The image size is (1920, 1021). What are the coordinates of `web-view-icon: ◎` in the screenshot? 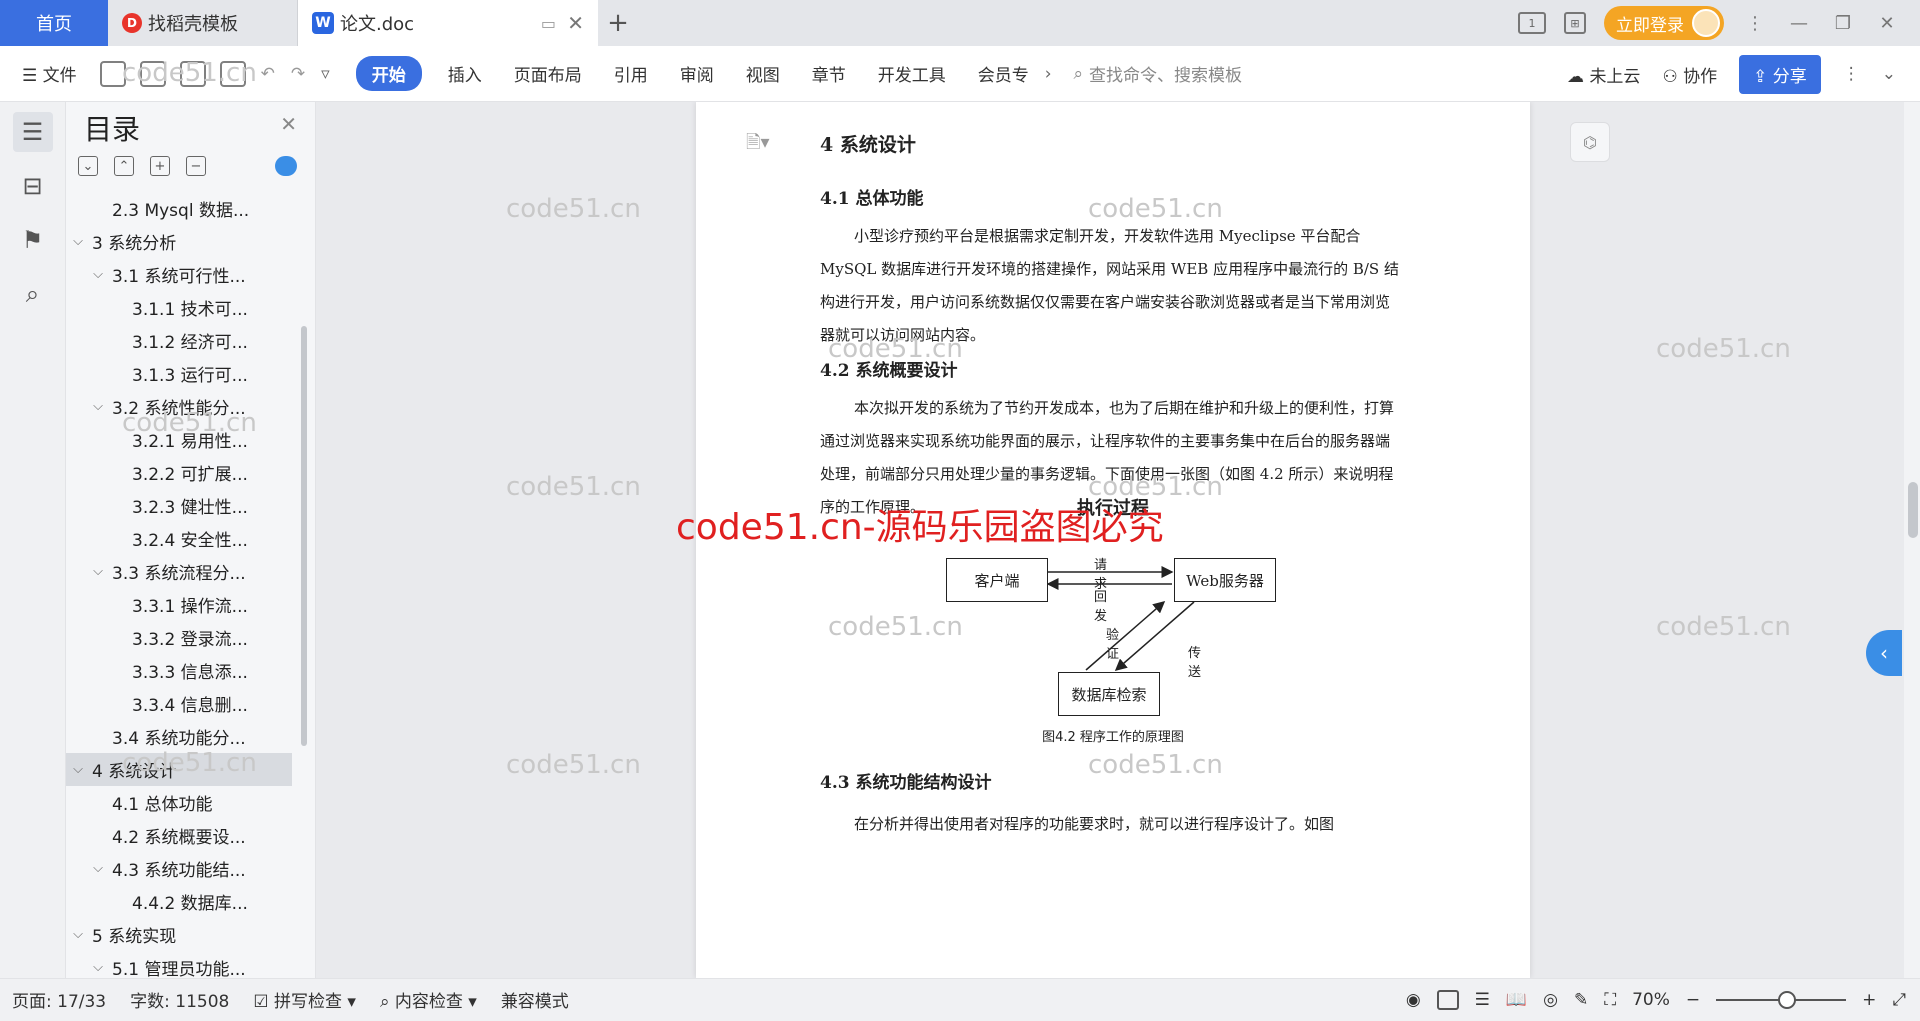 It's located at (1550, 1000).